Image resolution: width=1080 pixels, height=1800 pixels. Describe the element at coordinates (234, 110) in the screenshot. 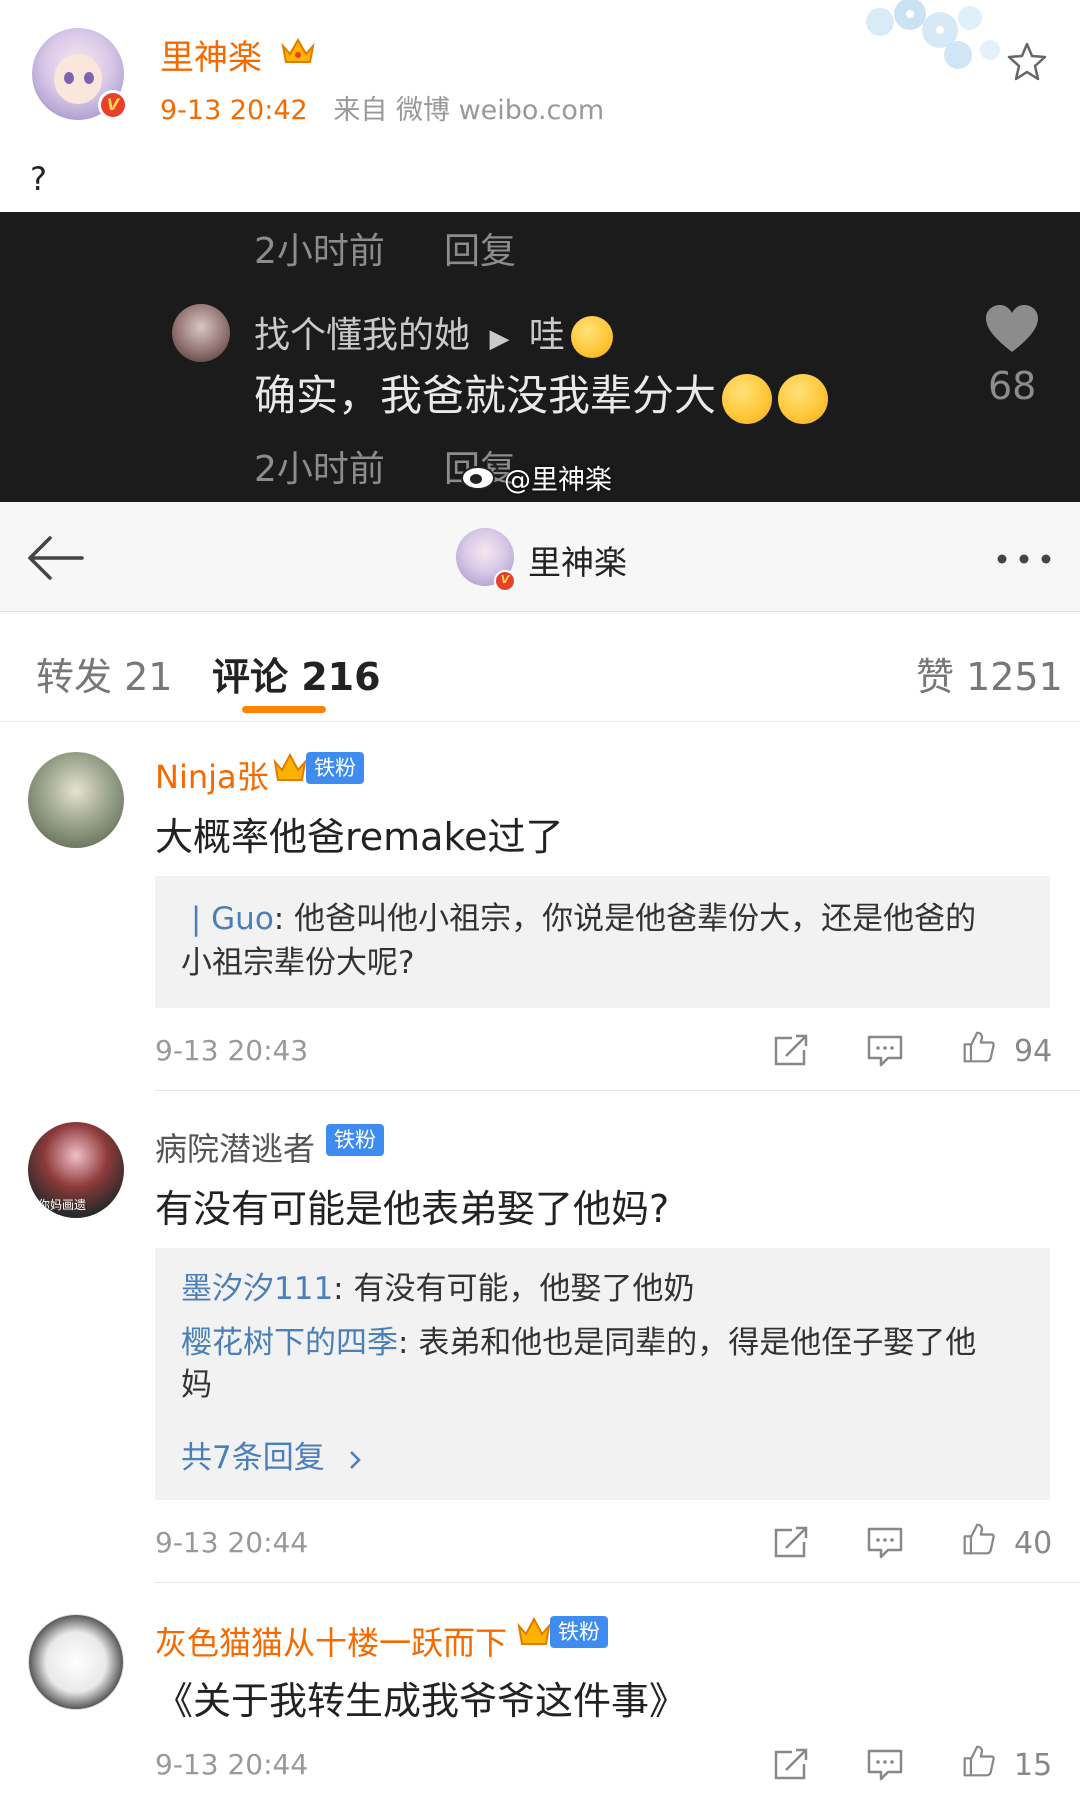

I see `post-time: 9-13 20:42` at that location.